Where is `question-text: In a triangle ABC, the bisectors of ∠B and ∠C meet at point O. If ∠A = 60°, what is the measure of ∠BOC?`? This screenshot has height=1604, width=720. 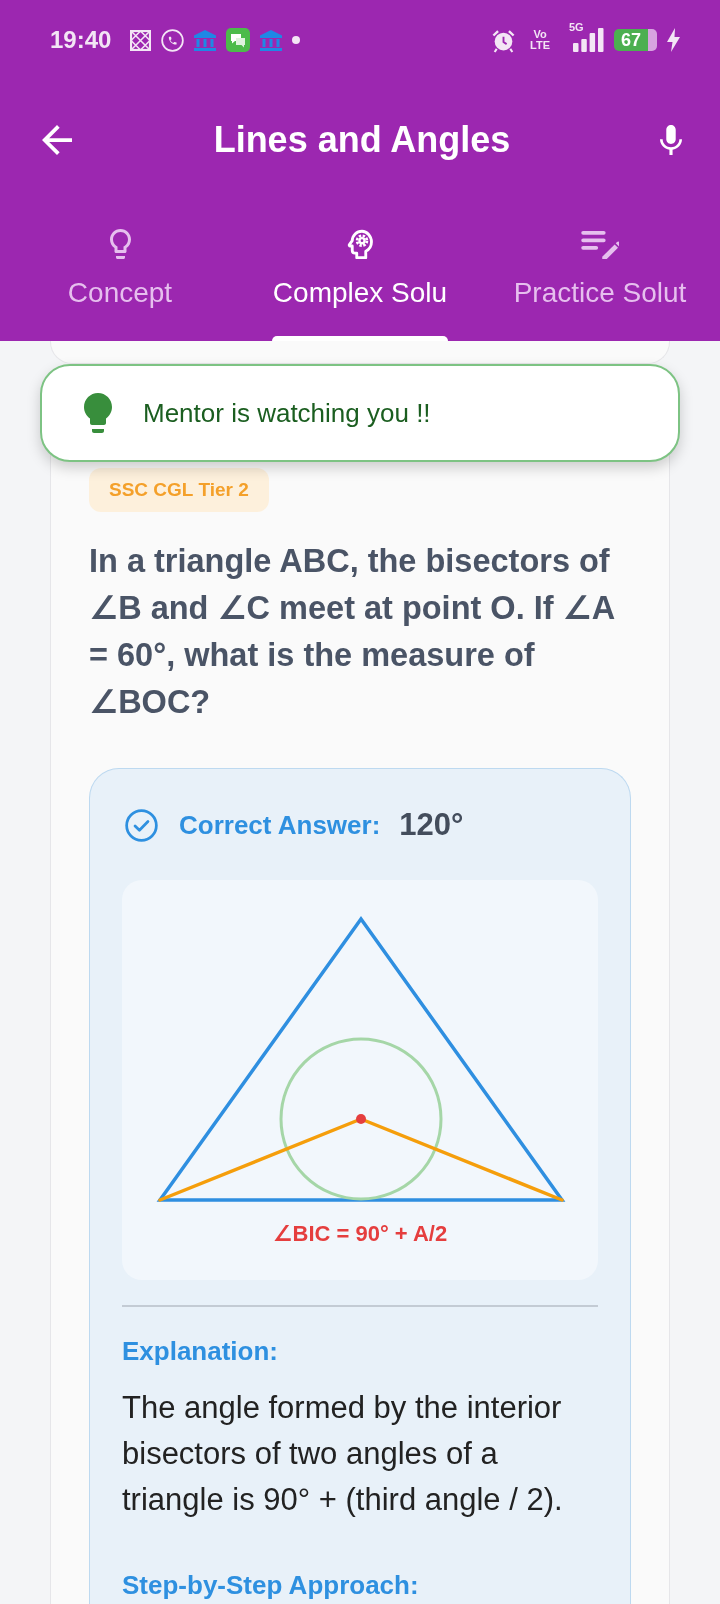
question-text: In a triangle ABC, the bisectors of ∠B and ∠C meet at point O. If ∠A = 60°, what is the measure of ∠BOC? is located at coordinates (352, 632).